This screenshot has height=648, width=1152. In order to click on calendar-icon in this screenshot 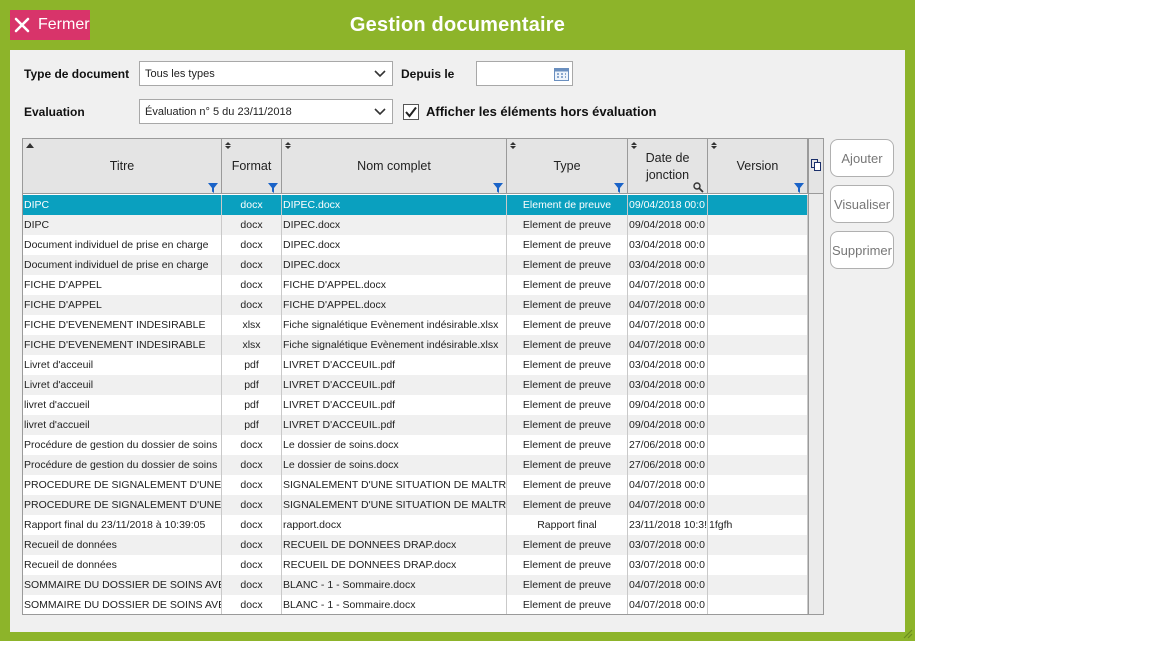, I will do `click(561, 73)`.